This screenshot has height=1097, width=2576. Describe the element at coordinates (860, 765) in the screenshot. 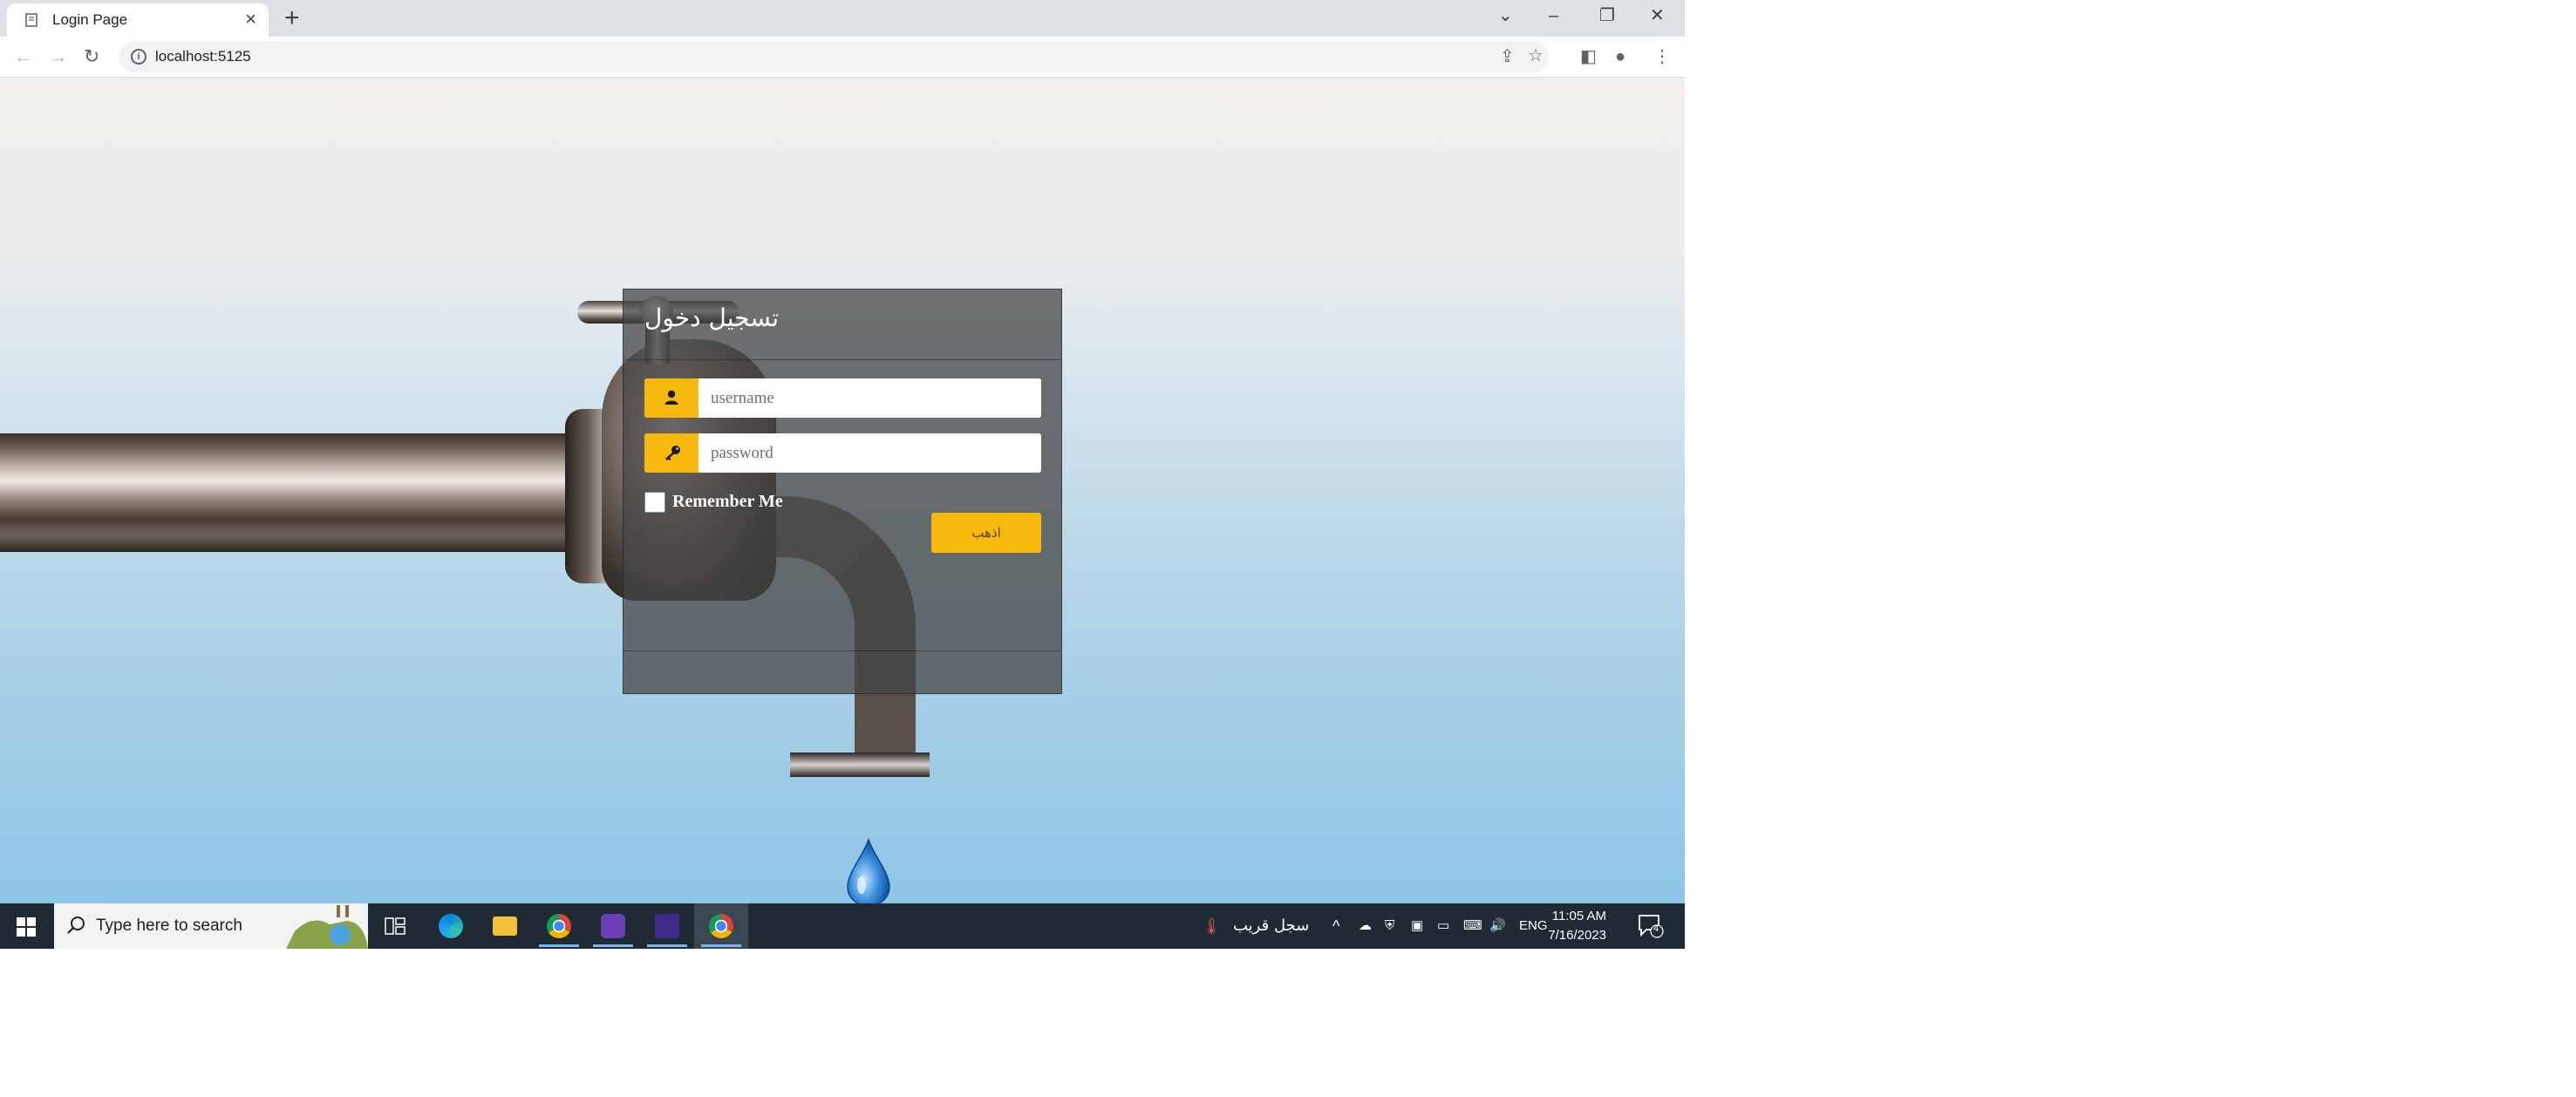

I see `faucet-spout-tip` at that location.